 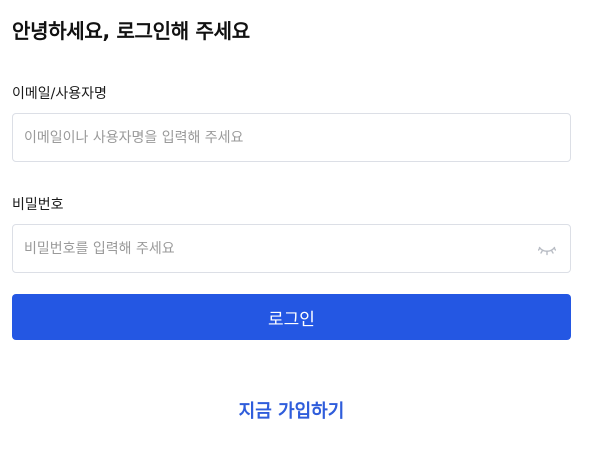 I want to click on eye-closed-icon, so click(x=547, y=249).